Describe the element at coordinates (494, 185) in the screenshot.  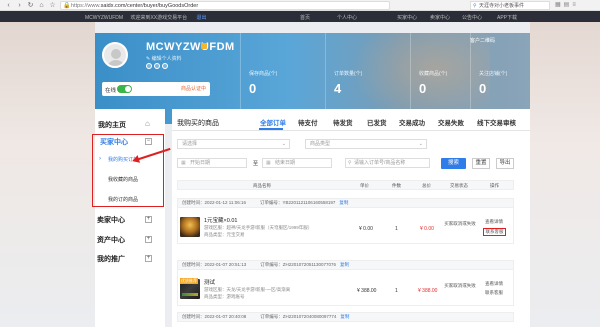
I see `col-actions: 操作` at that location.